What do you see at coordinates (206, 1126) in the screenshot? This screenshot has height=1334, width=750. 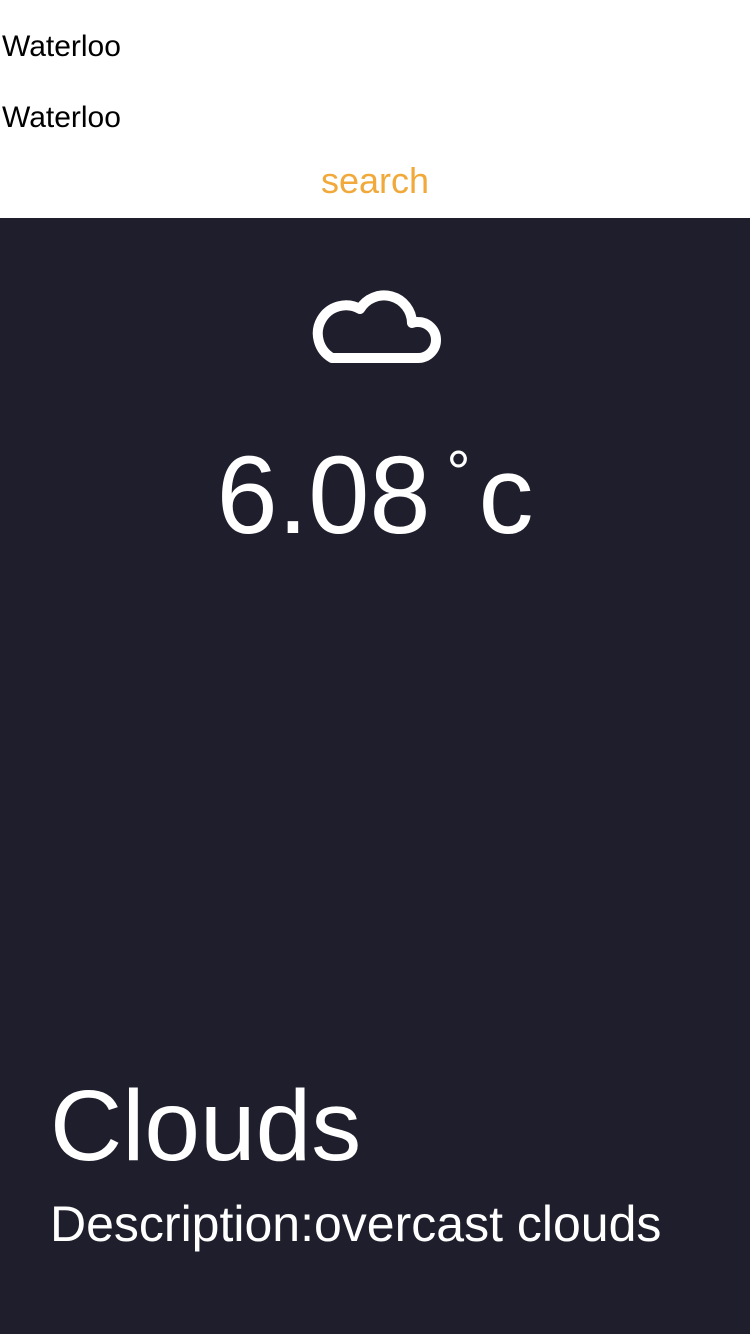 I see `weather-condition: Clouds` at bounding box center [206, 1126].